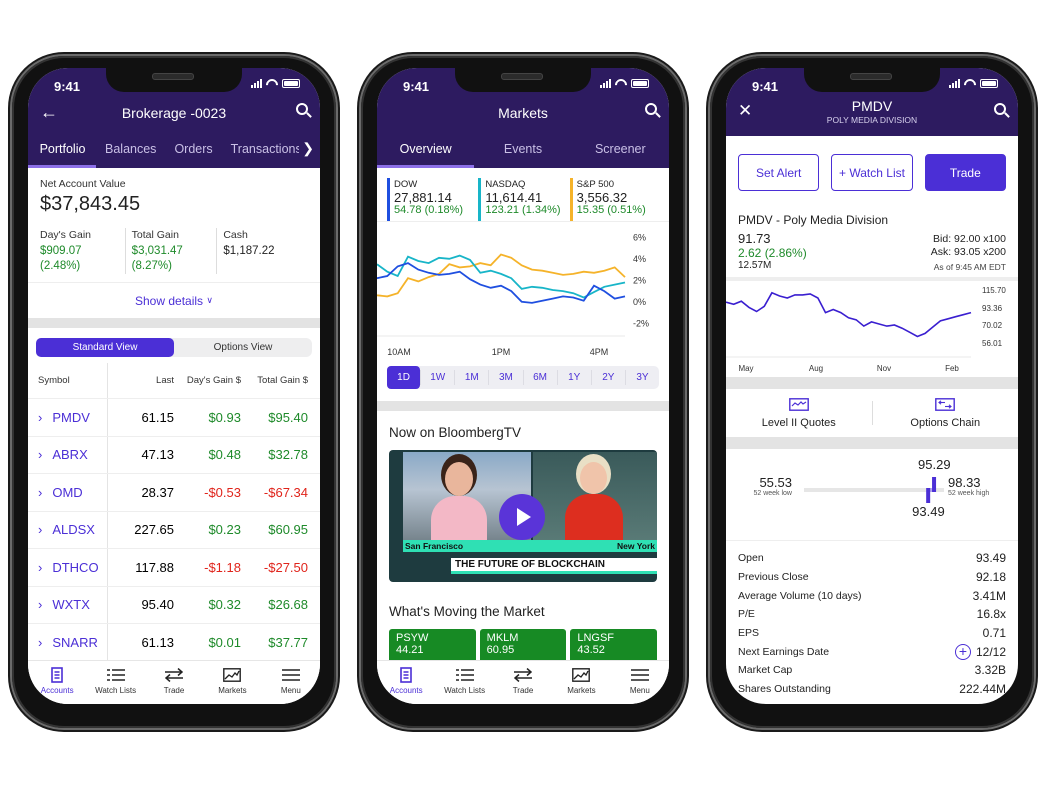 The height and width of the screenshot is (796, 1046). I want to click on series-line-pmdv, so click(849, 314).